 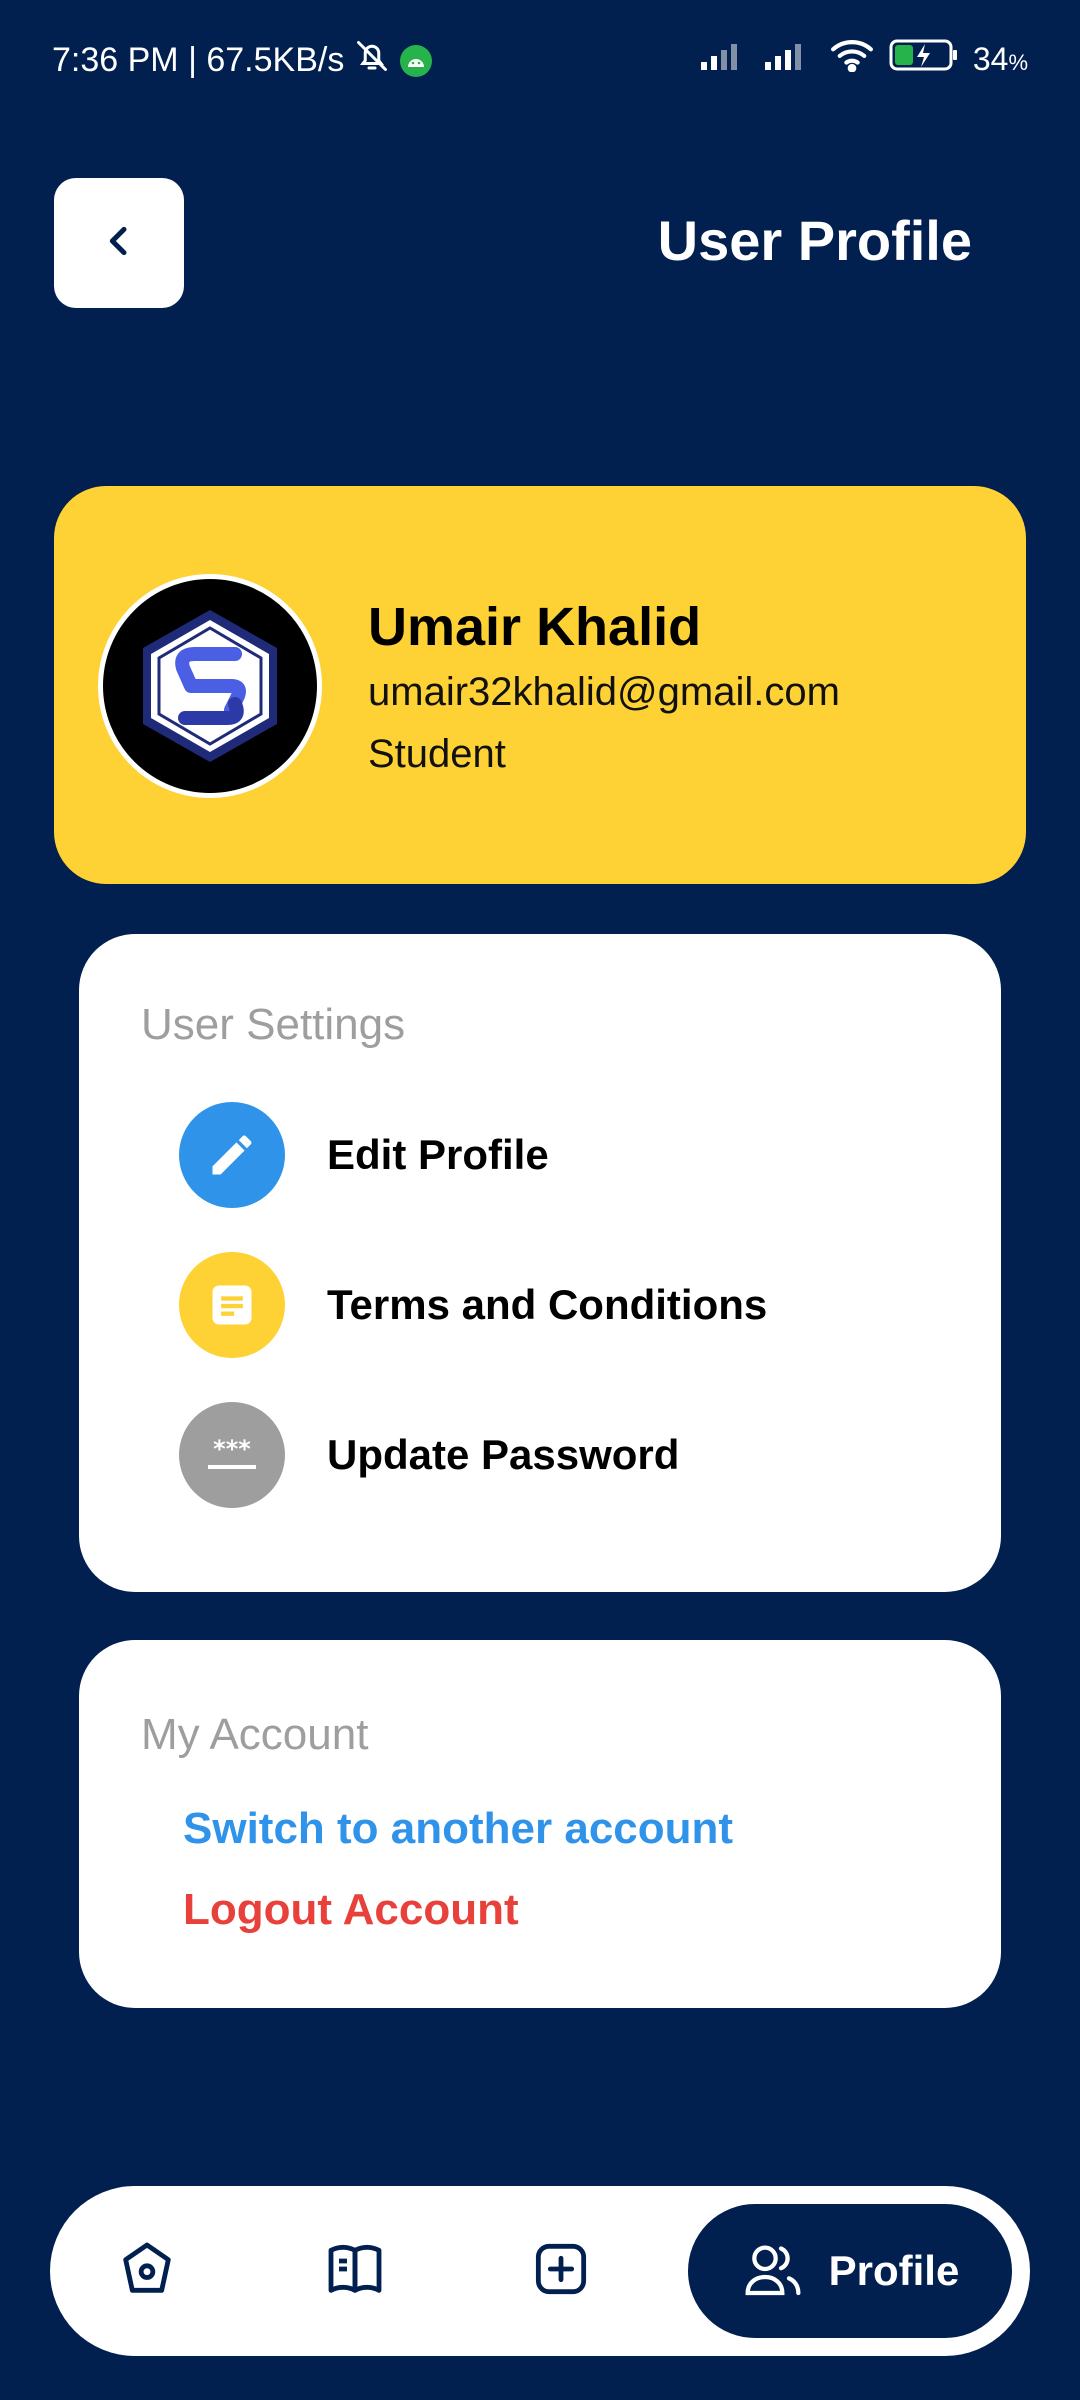 What do you see at coordinates (604, 692) in the screenshot?
I see `profile-email: umair32khalid@gmail.com` at bounding box center [604, 692].